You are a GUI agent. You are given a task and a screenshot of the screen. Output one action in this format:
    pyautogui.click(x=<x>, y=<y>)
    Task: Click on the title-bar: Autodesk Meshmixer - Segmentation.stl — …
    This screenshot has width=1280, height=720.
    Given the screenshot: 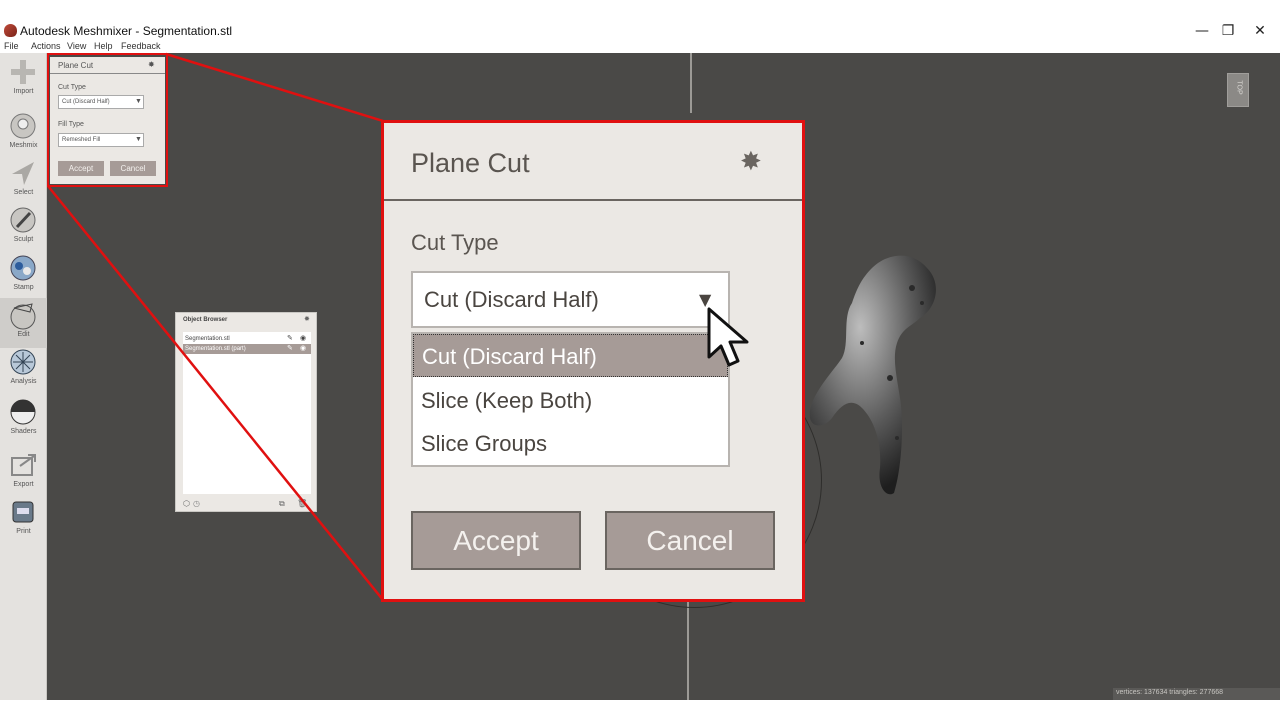 What is the action you would take?
    pyautogui.click(x=640, y=31)
    